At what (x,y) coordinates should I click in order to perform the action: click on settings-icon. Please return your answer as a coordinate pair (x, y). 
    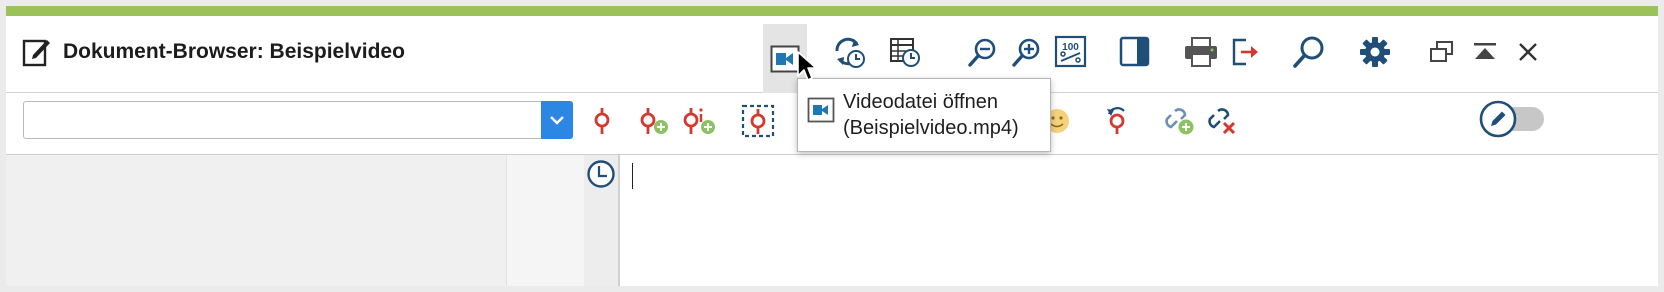
    Looking at the image, I should click on (1375, 52).